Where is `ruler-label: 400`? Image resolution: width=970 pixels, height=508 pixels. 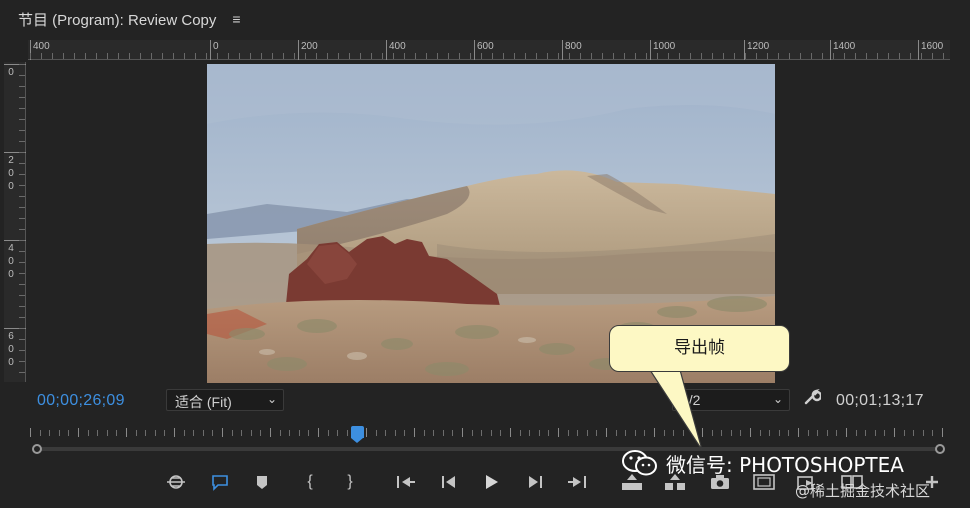
ruler-label: 400 is located at coordinates (11, 261).